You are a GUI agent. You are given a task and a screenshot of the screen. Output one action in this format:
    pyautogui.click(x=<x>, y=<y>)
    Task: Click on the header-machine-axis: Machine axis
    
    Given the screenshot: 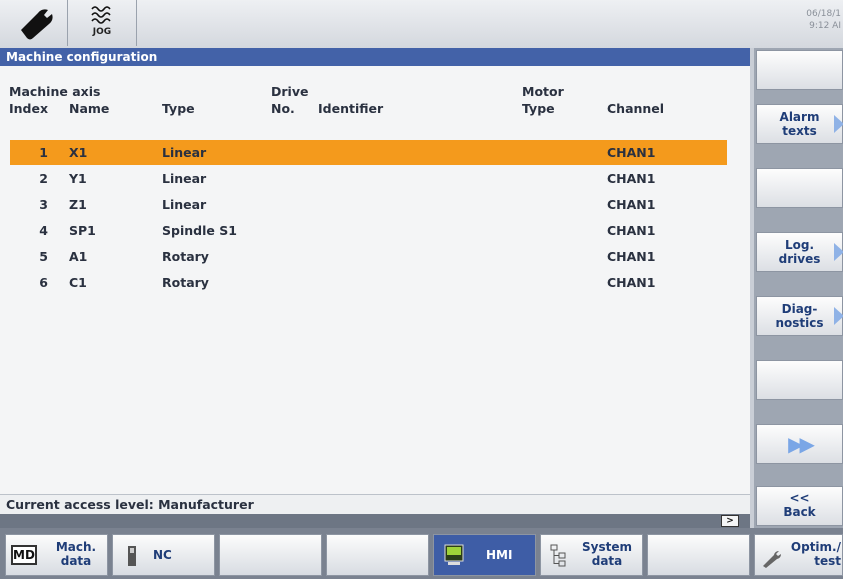 What is the action you would take?
    pyautogui.click(x=55, y=91)
    